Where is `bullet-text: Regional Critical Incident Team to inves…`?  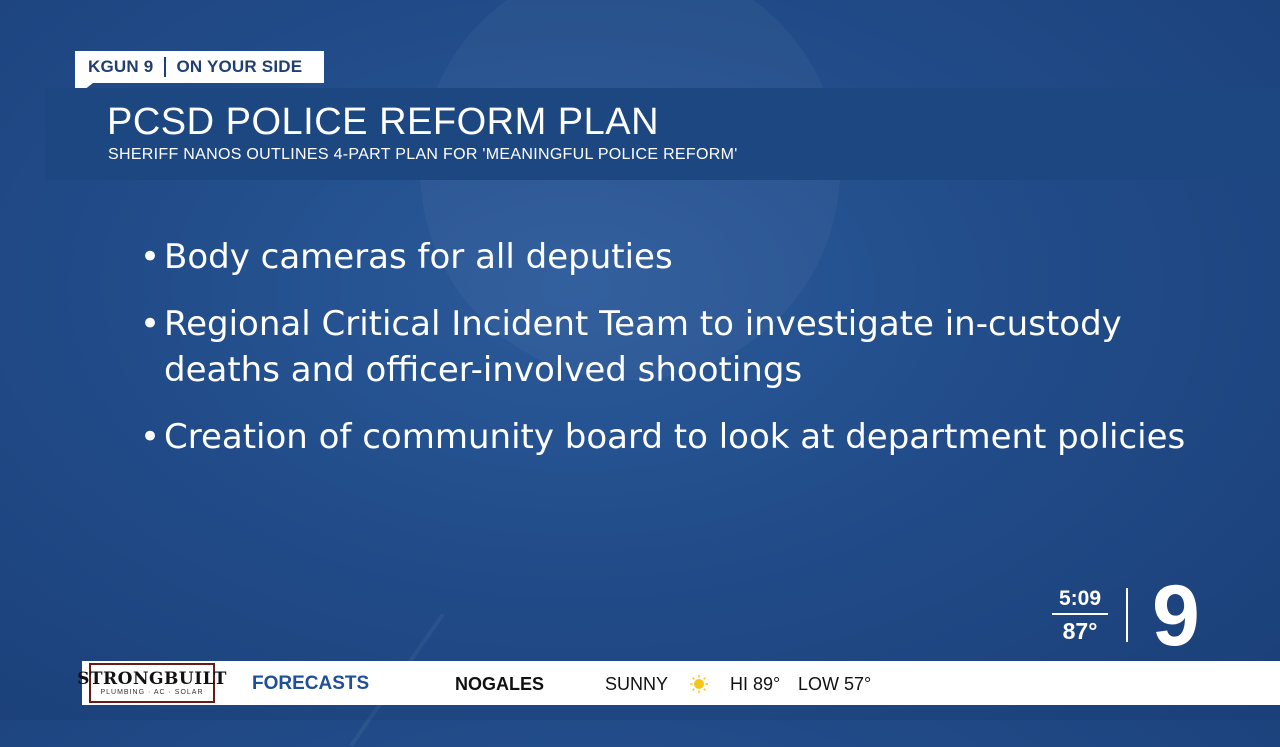
bullet-text: Regional Critical Incident Team to inves… is located at coordinates (643, 347).